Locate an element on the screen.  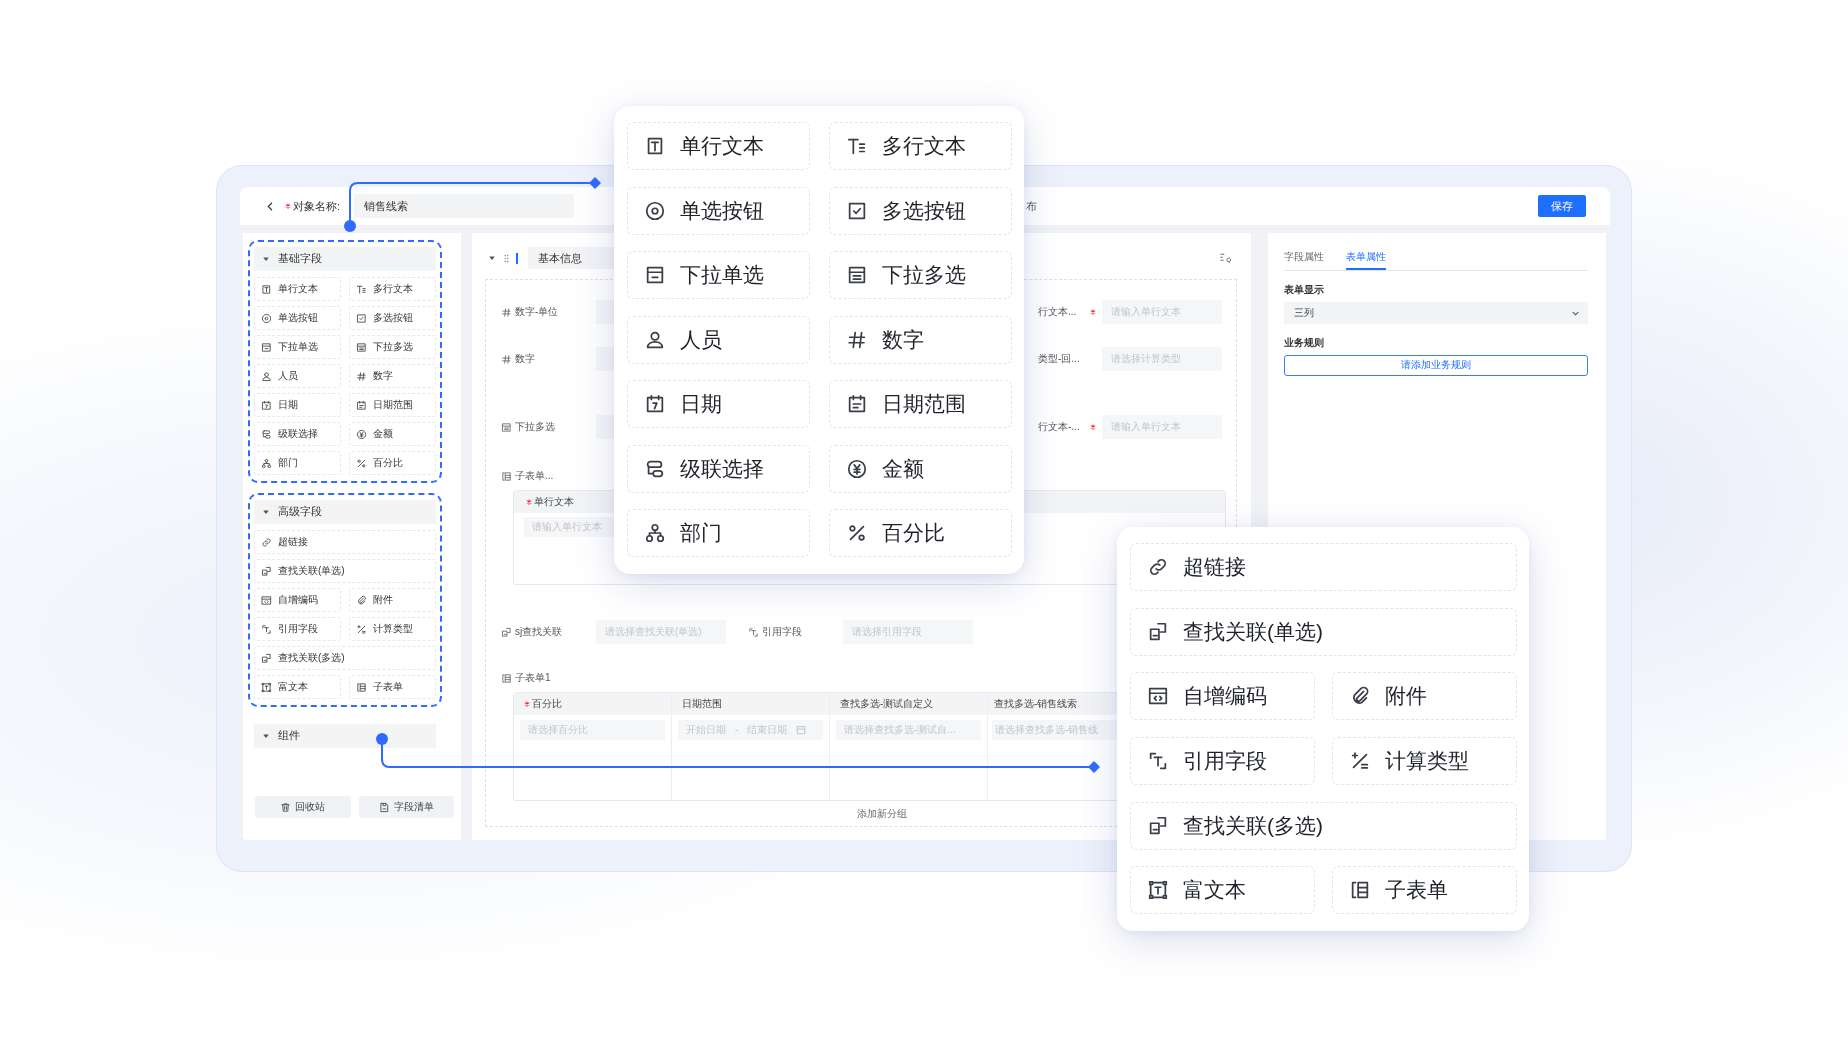
add-rule-button: 请添加业务规则 is located at coordinates (1436, 365).